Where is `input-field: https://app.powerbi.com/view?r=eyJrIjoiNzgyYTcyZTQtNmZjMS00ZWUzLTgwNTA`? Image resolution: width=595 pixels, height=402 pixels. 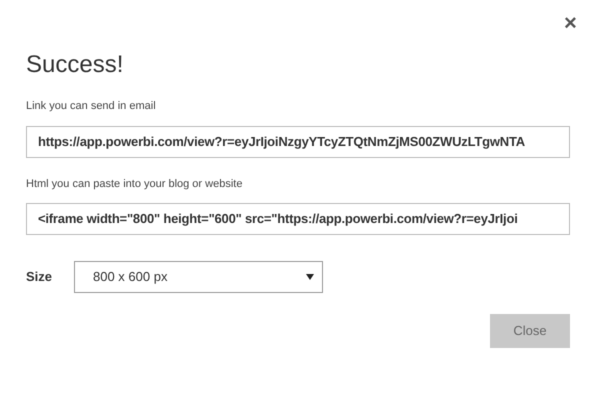
input-field: https://app.powerbi.com/view?r=eyJrIjoiNzgyYTcyZTQtNmZjMS00ZWUzLTgwNTA is located at coordinates (298, 142).